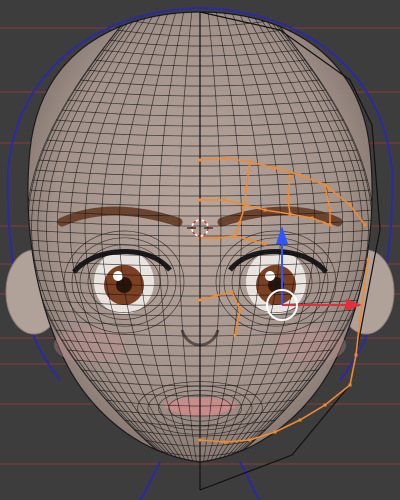 The image size is (400, 500). Describe the element at coordinates (270, 276) in the screenshot. I see `right-eye-highlight` at that location.